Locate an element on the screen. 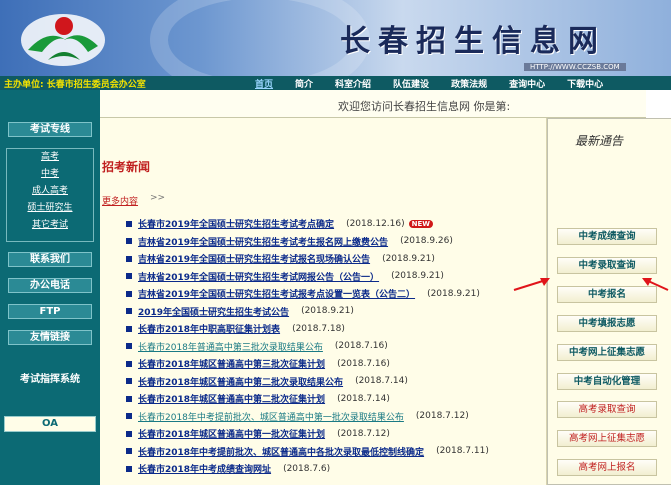 The height and width of the screenshot is (485, 671). link-postgraduate: 硕士研究生 is located at coordinates (50, 208).